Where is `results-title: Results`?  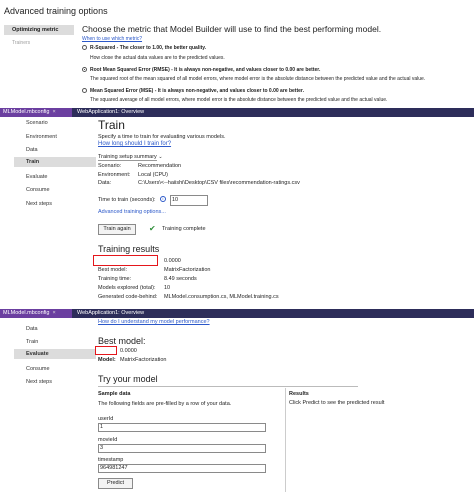 results-title: Results is located at coordinates (299, 394).